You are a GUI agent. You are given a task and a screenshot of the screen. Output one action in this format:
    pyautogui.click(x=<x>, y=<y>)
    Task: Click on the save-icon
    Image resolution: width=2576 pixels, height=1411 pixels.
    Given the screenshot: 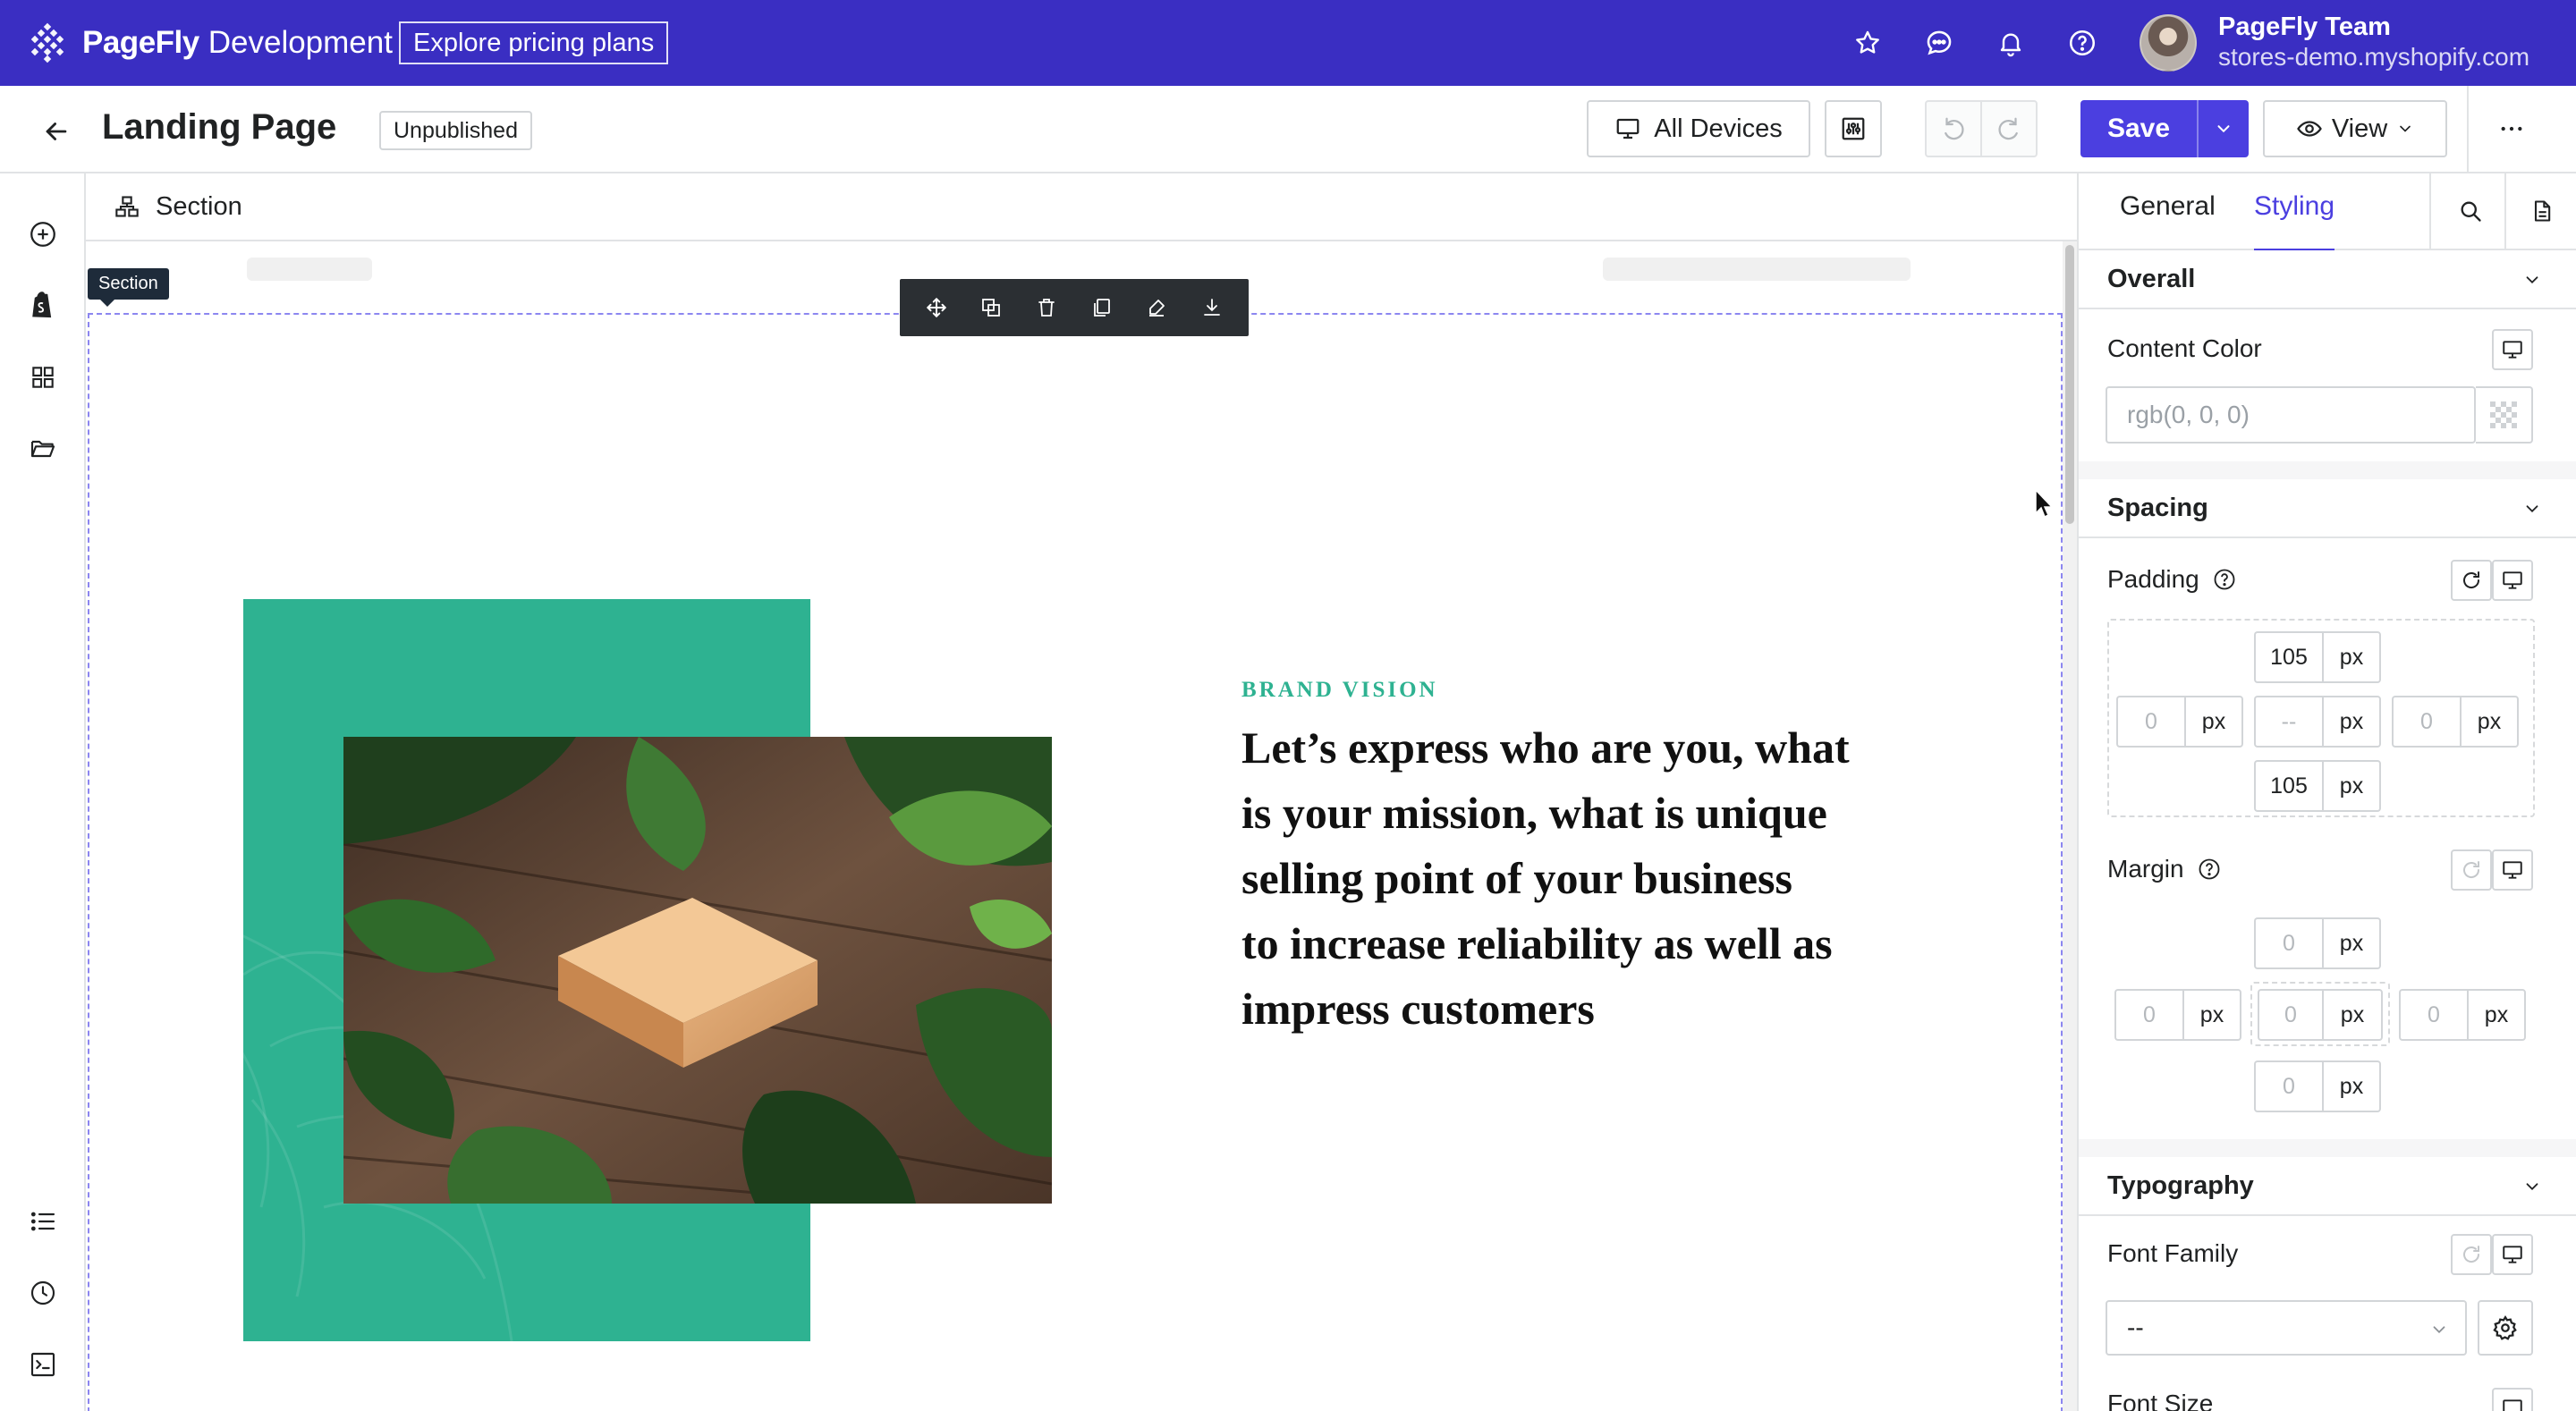 What is the action you would take?
    pyautogui.click(x=1212, y=307)
    